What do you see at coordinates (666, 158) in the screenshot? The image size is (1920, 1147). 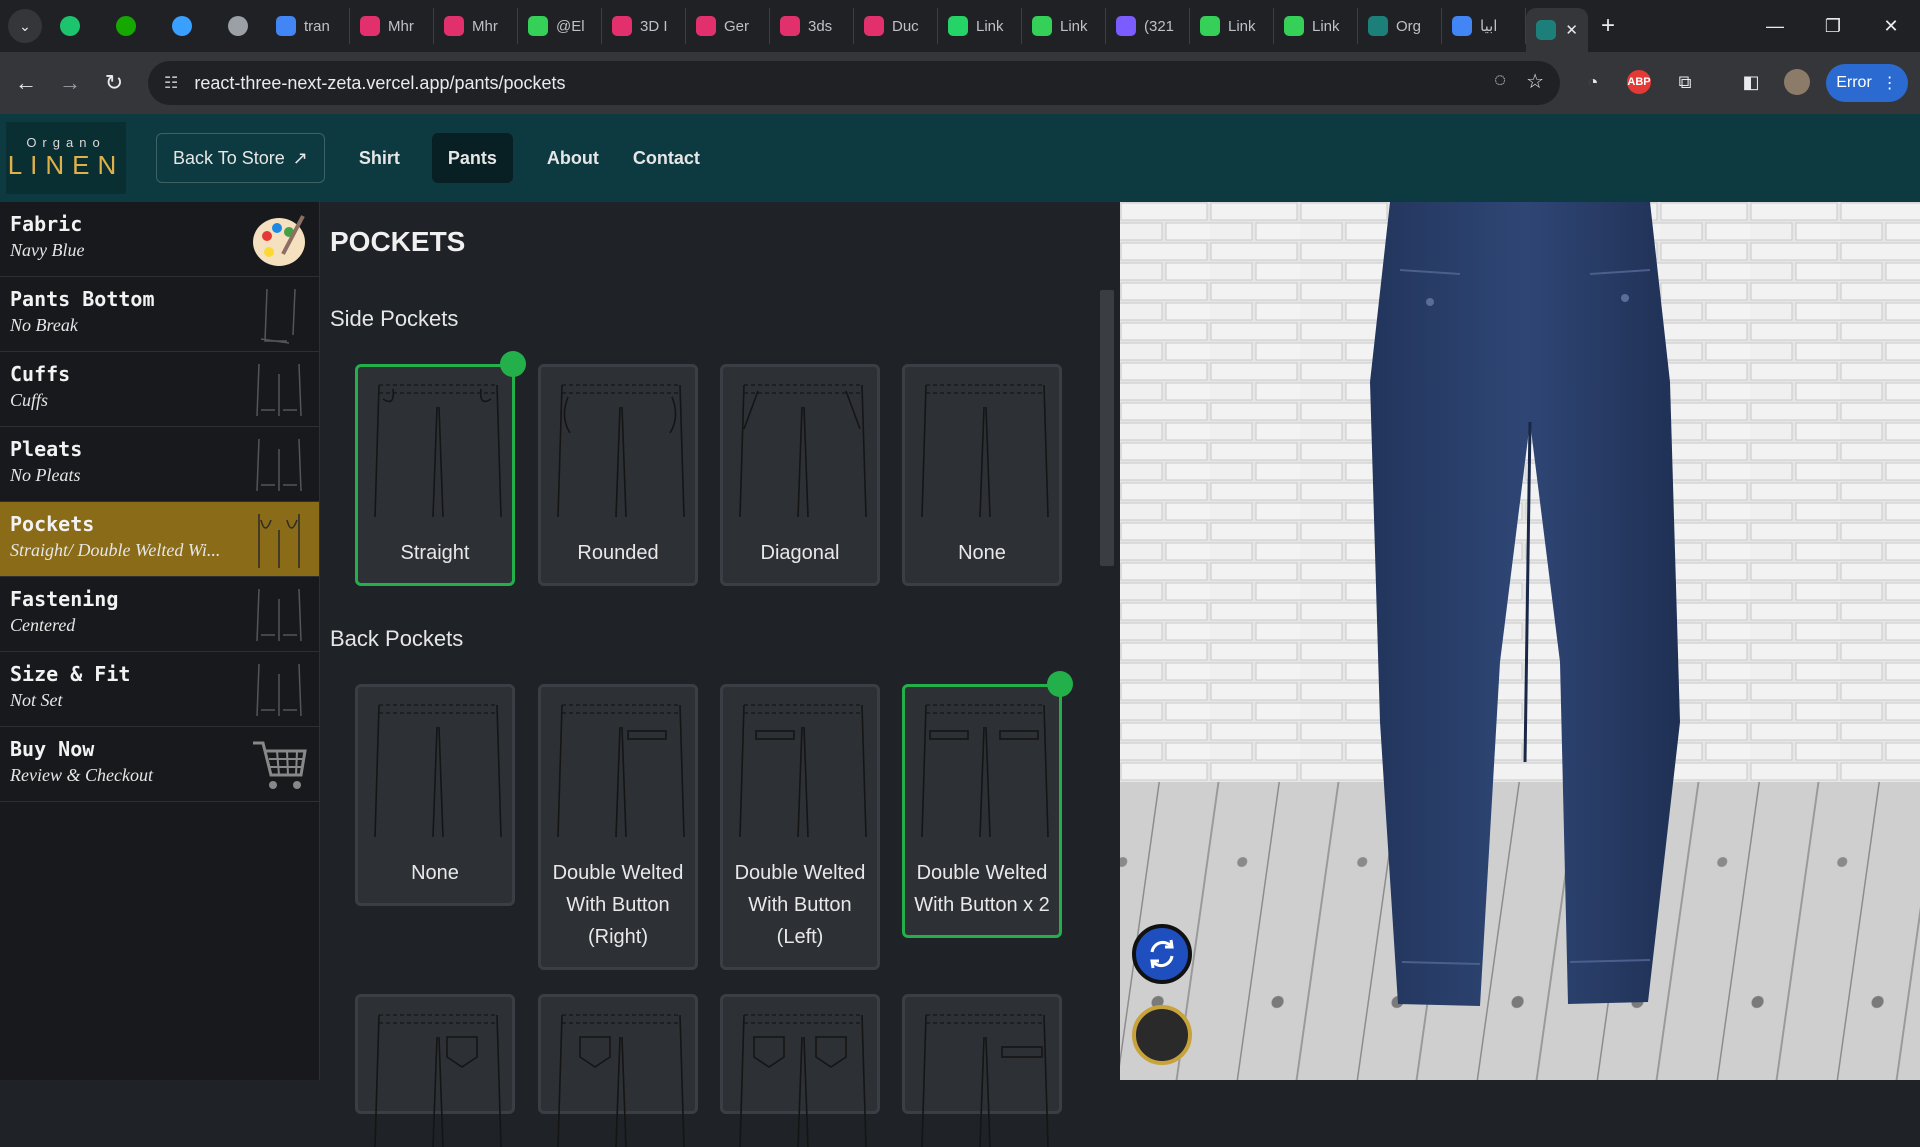 I see `nav-link-contact: Contact` at bounding box center [666, 158].